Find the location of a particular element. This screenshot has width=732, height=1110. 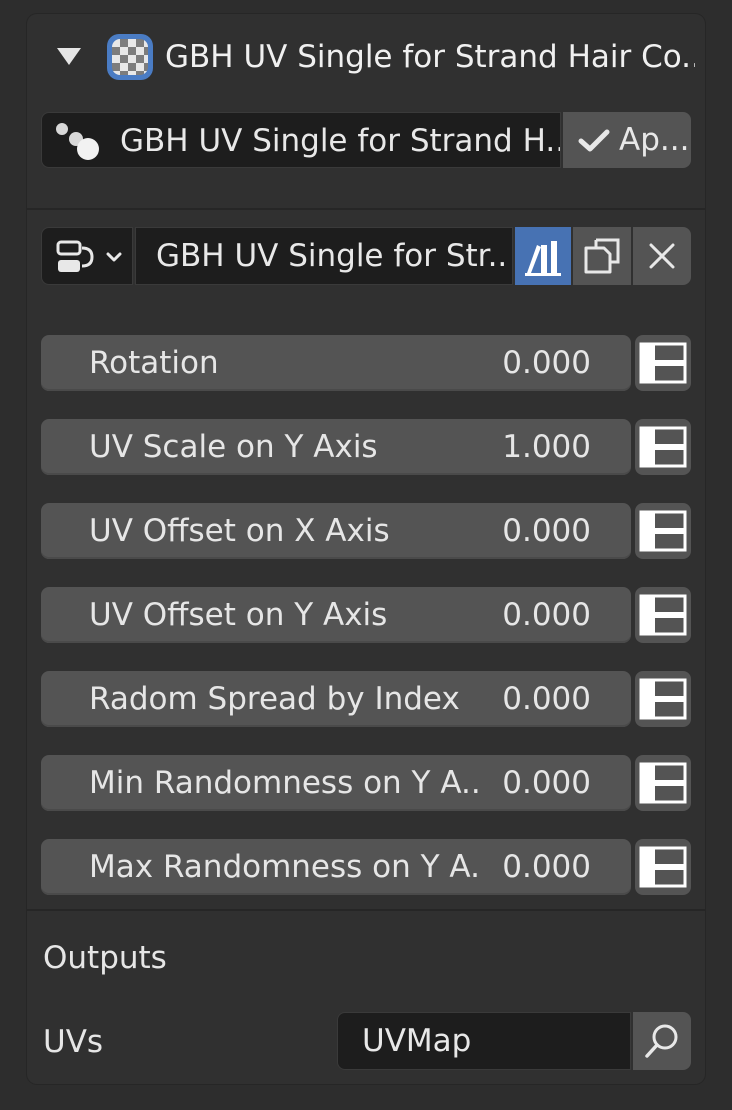

uv-scale-y-field: UV Scale on Y Axis 1.000 is located at coordinates (336, 447).